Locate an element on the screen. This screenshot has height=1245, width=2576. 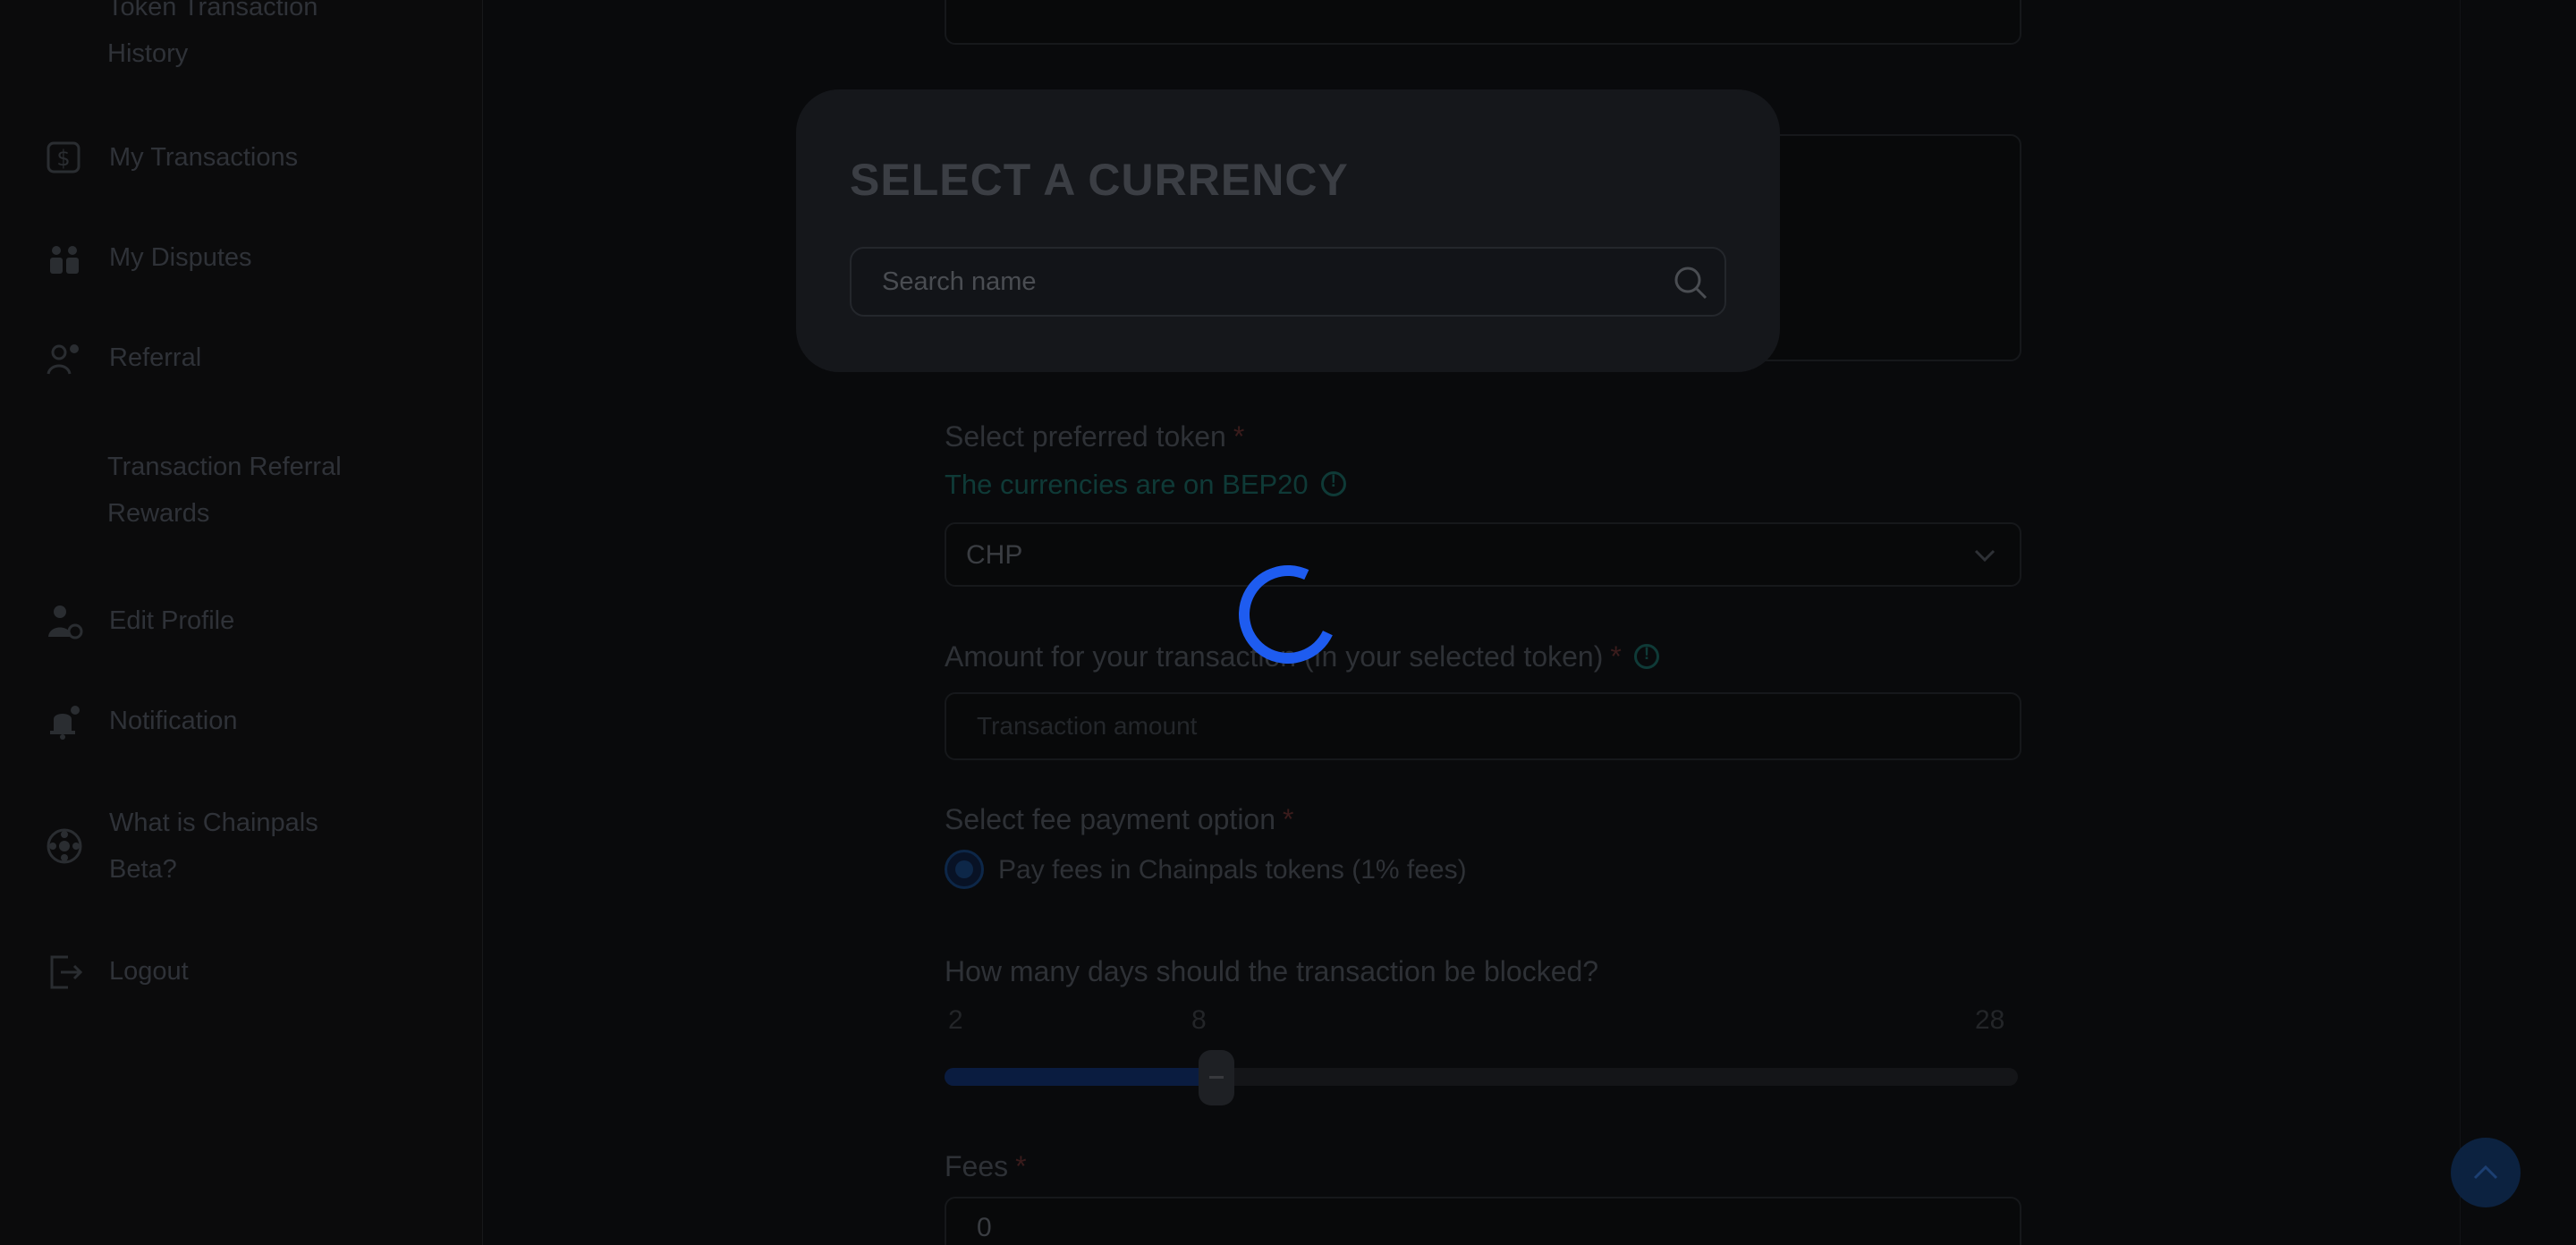
logout-icon is located at coordinates (64, 971).